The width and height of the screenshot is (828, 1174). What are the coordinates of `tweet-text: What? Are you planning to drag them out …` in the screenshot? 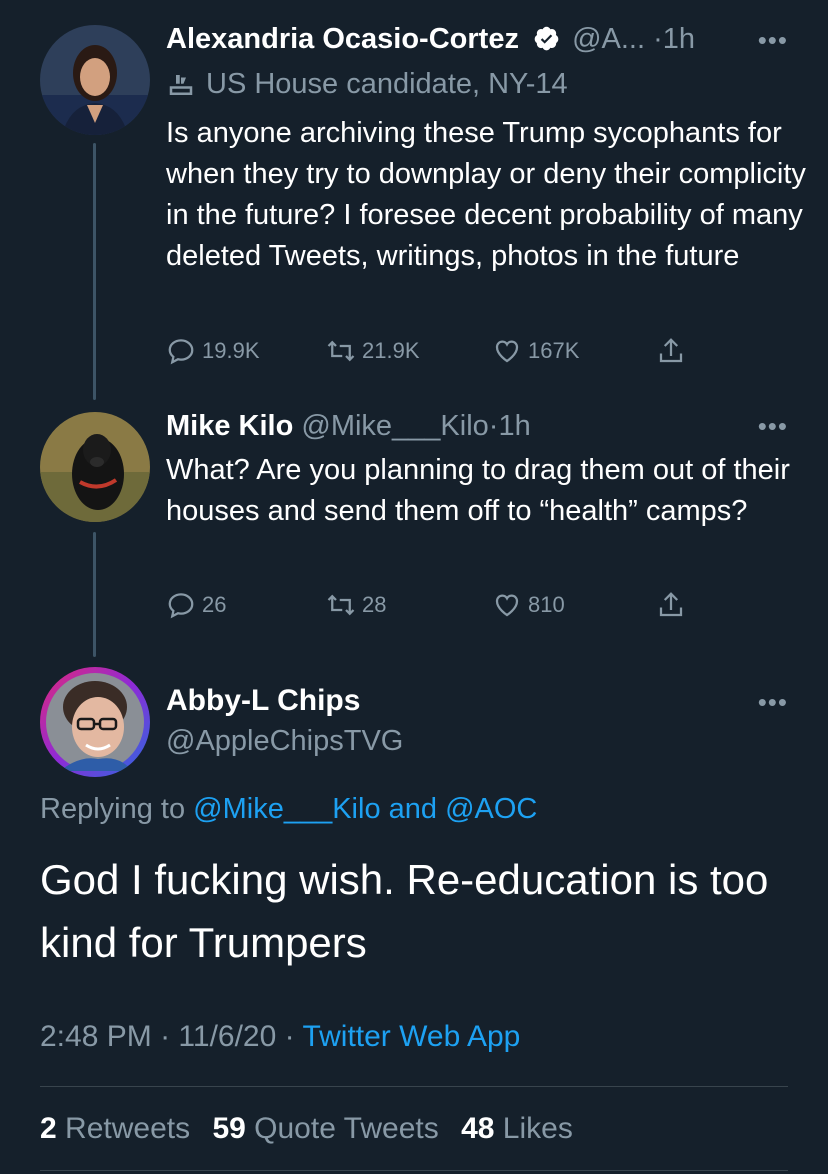 It's located at (478, 490).